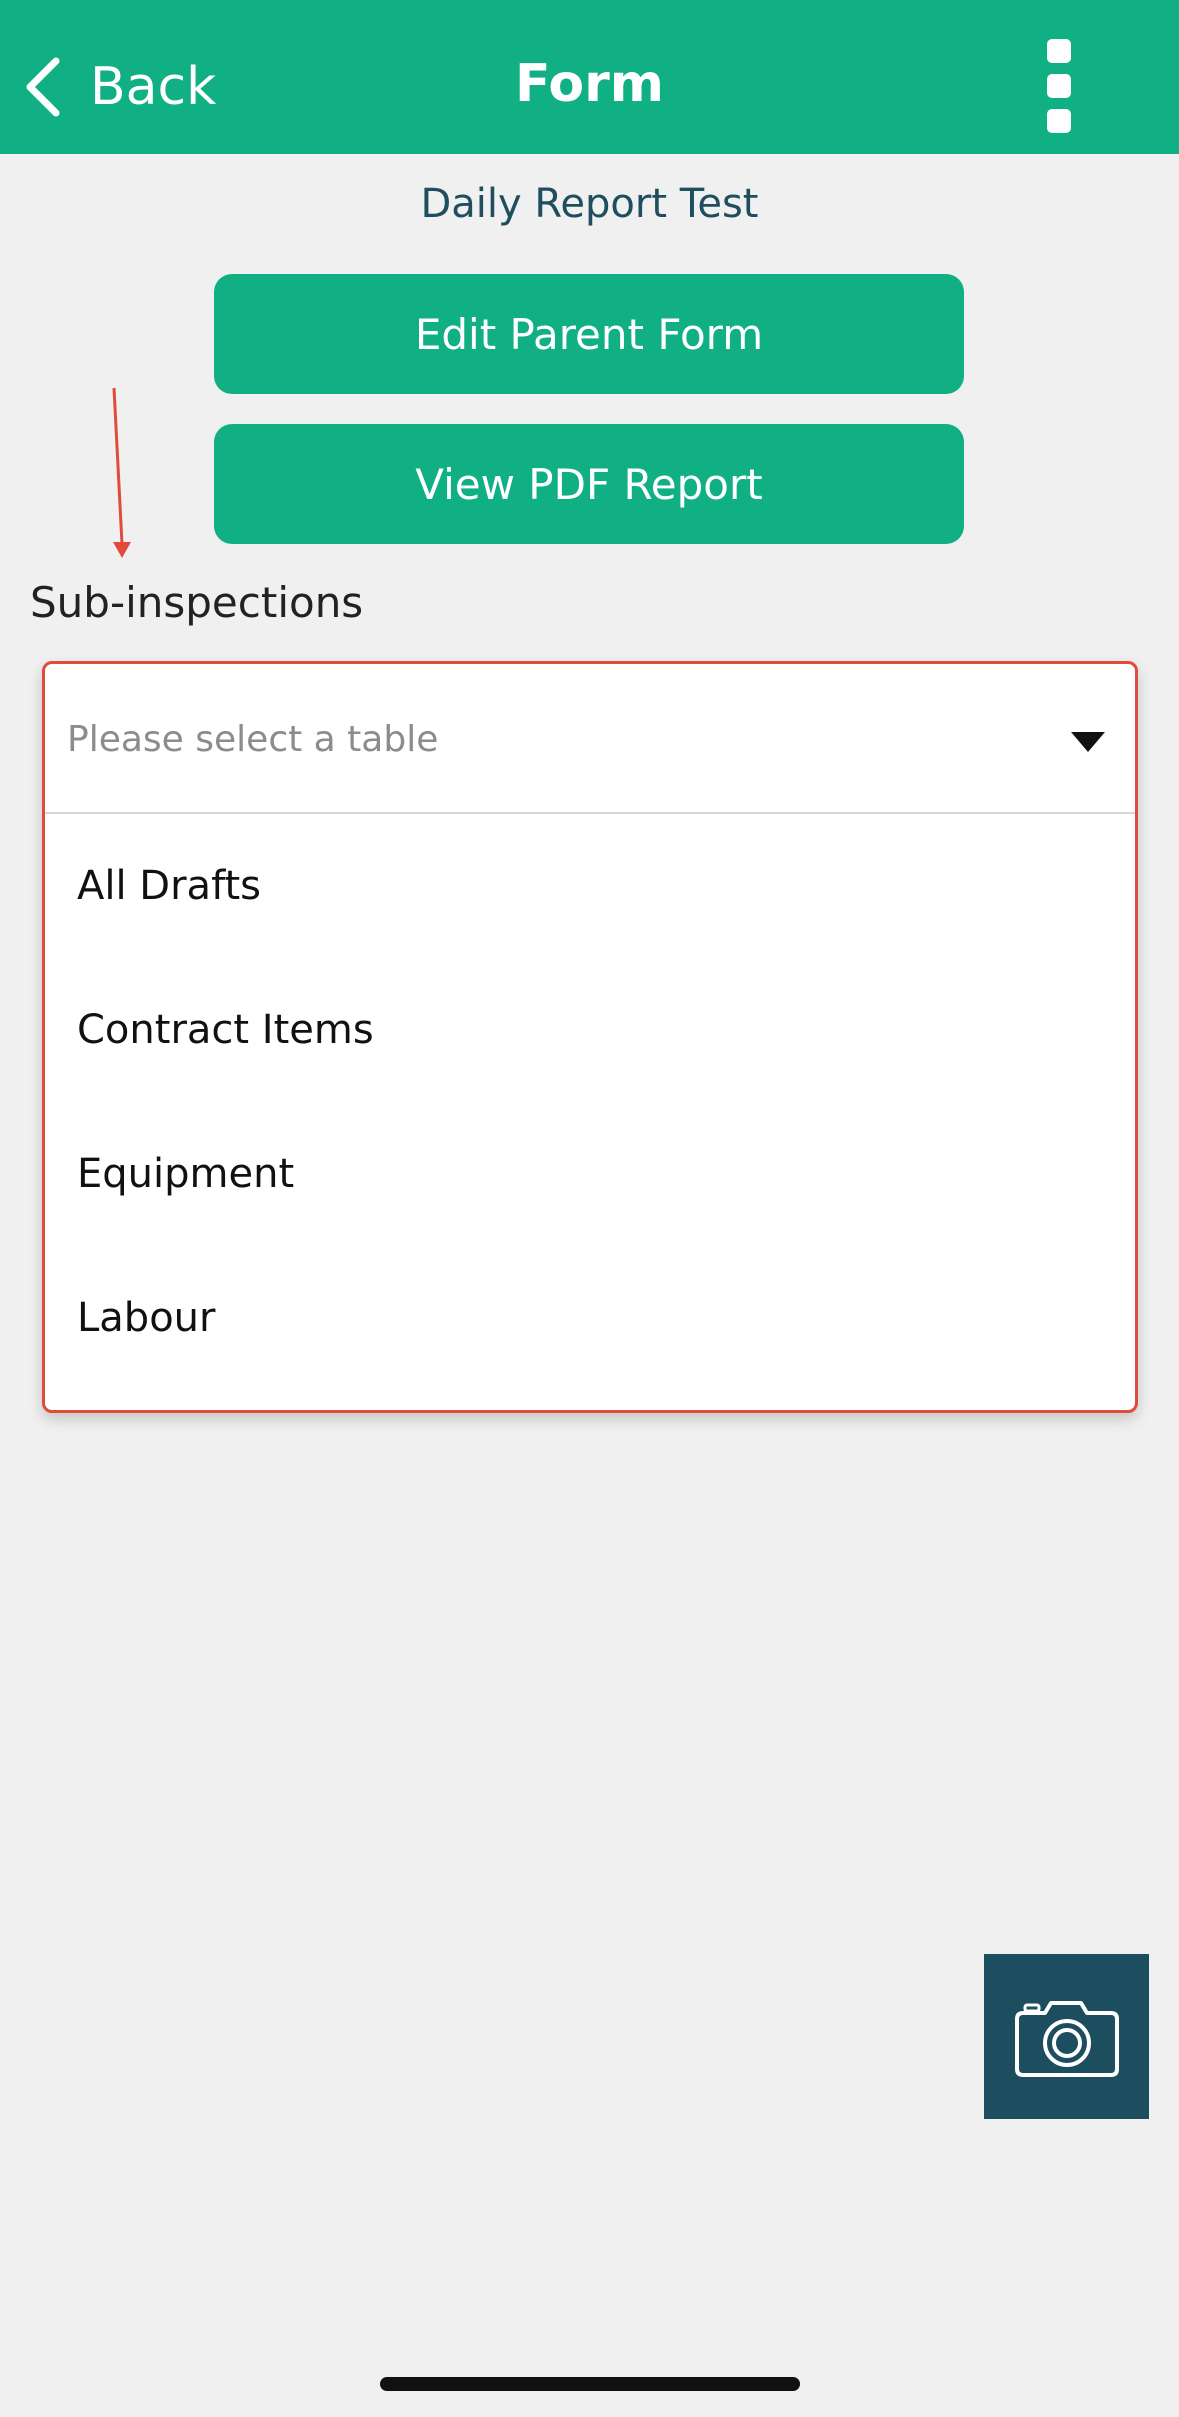 The height and width of the screenshot is (2417, 1179). What do you see at coordinates (590, 1030) in the screenshot?
I see `dropdown-option-contract-items: Contract Items` at bounding box center [590, 1030].